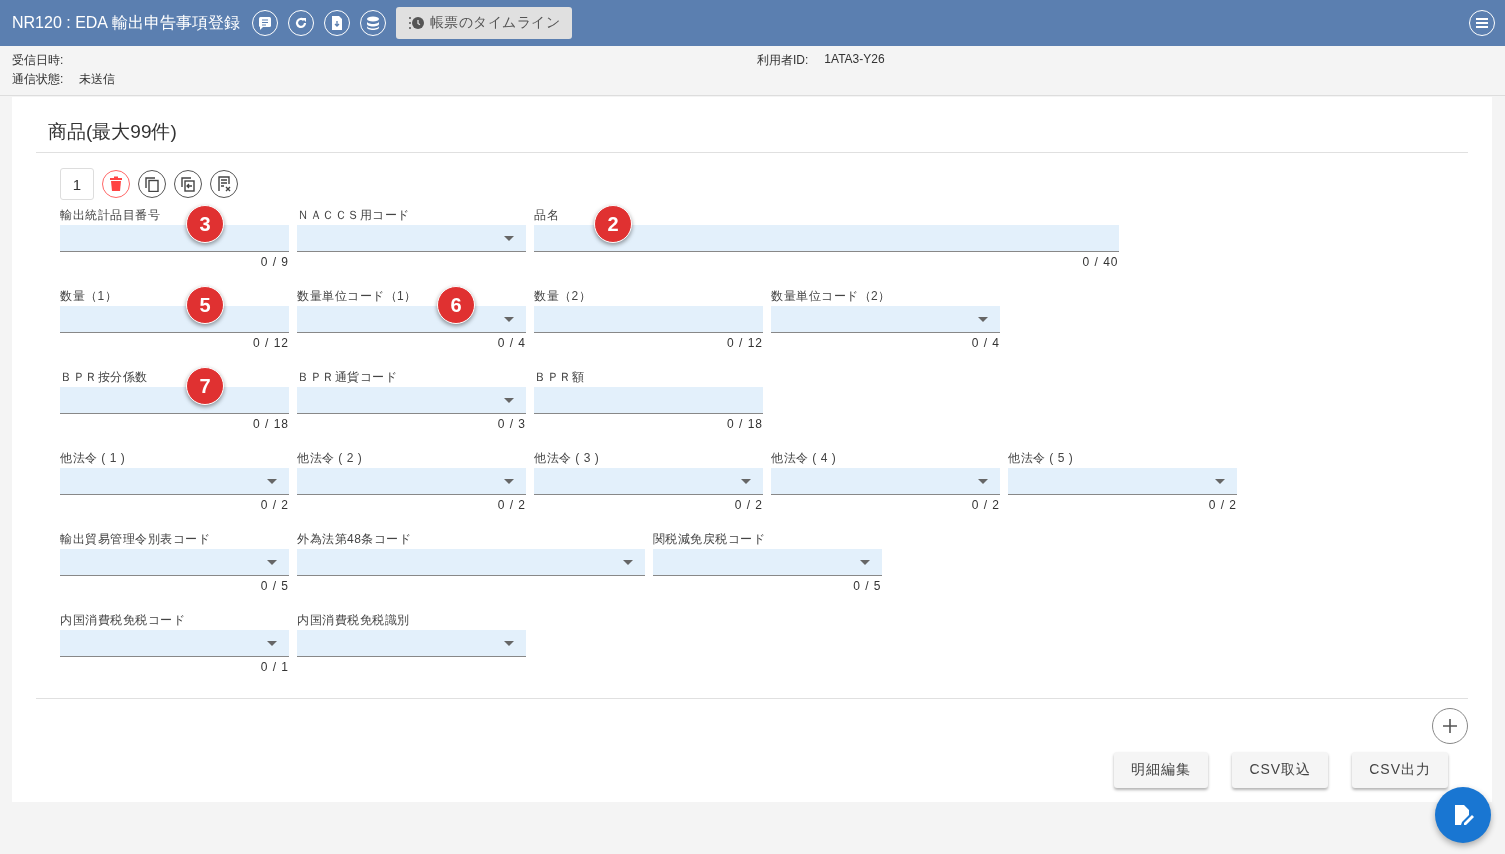  What do you see at coordinates (77, 184) in the screenshot?
I see `item-number: 1` at bounding box center [77, 184].